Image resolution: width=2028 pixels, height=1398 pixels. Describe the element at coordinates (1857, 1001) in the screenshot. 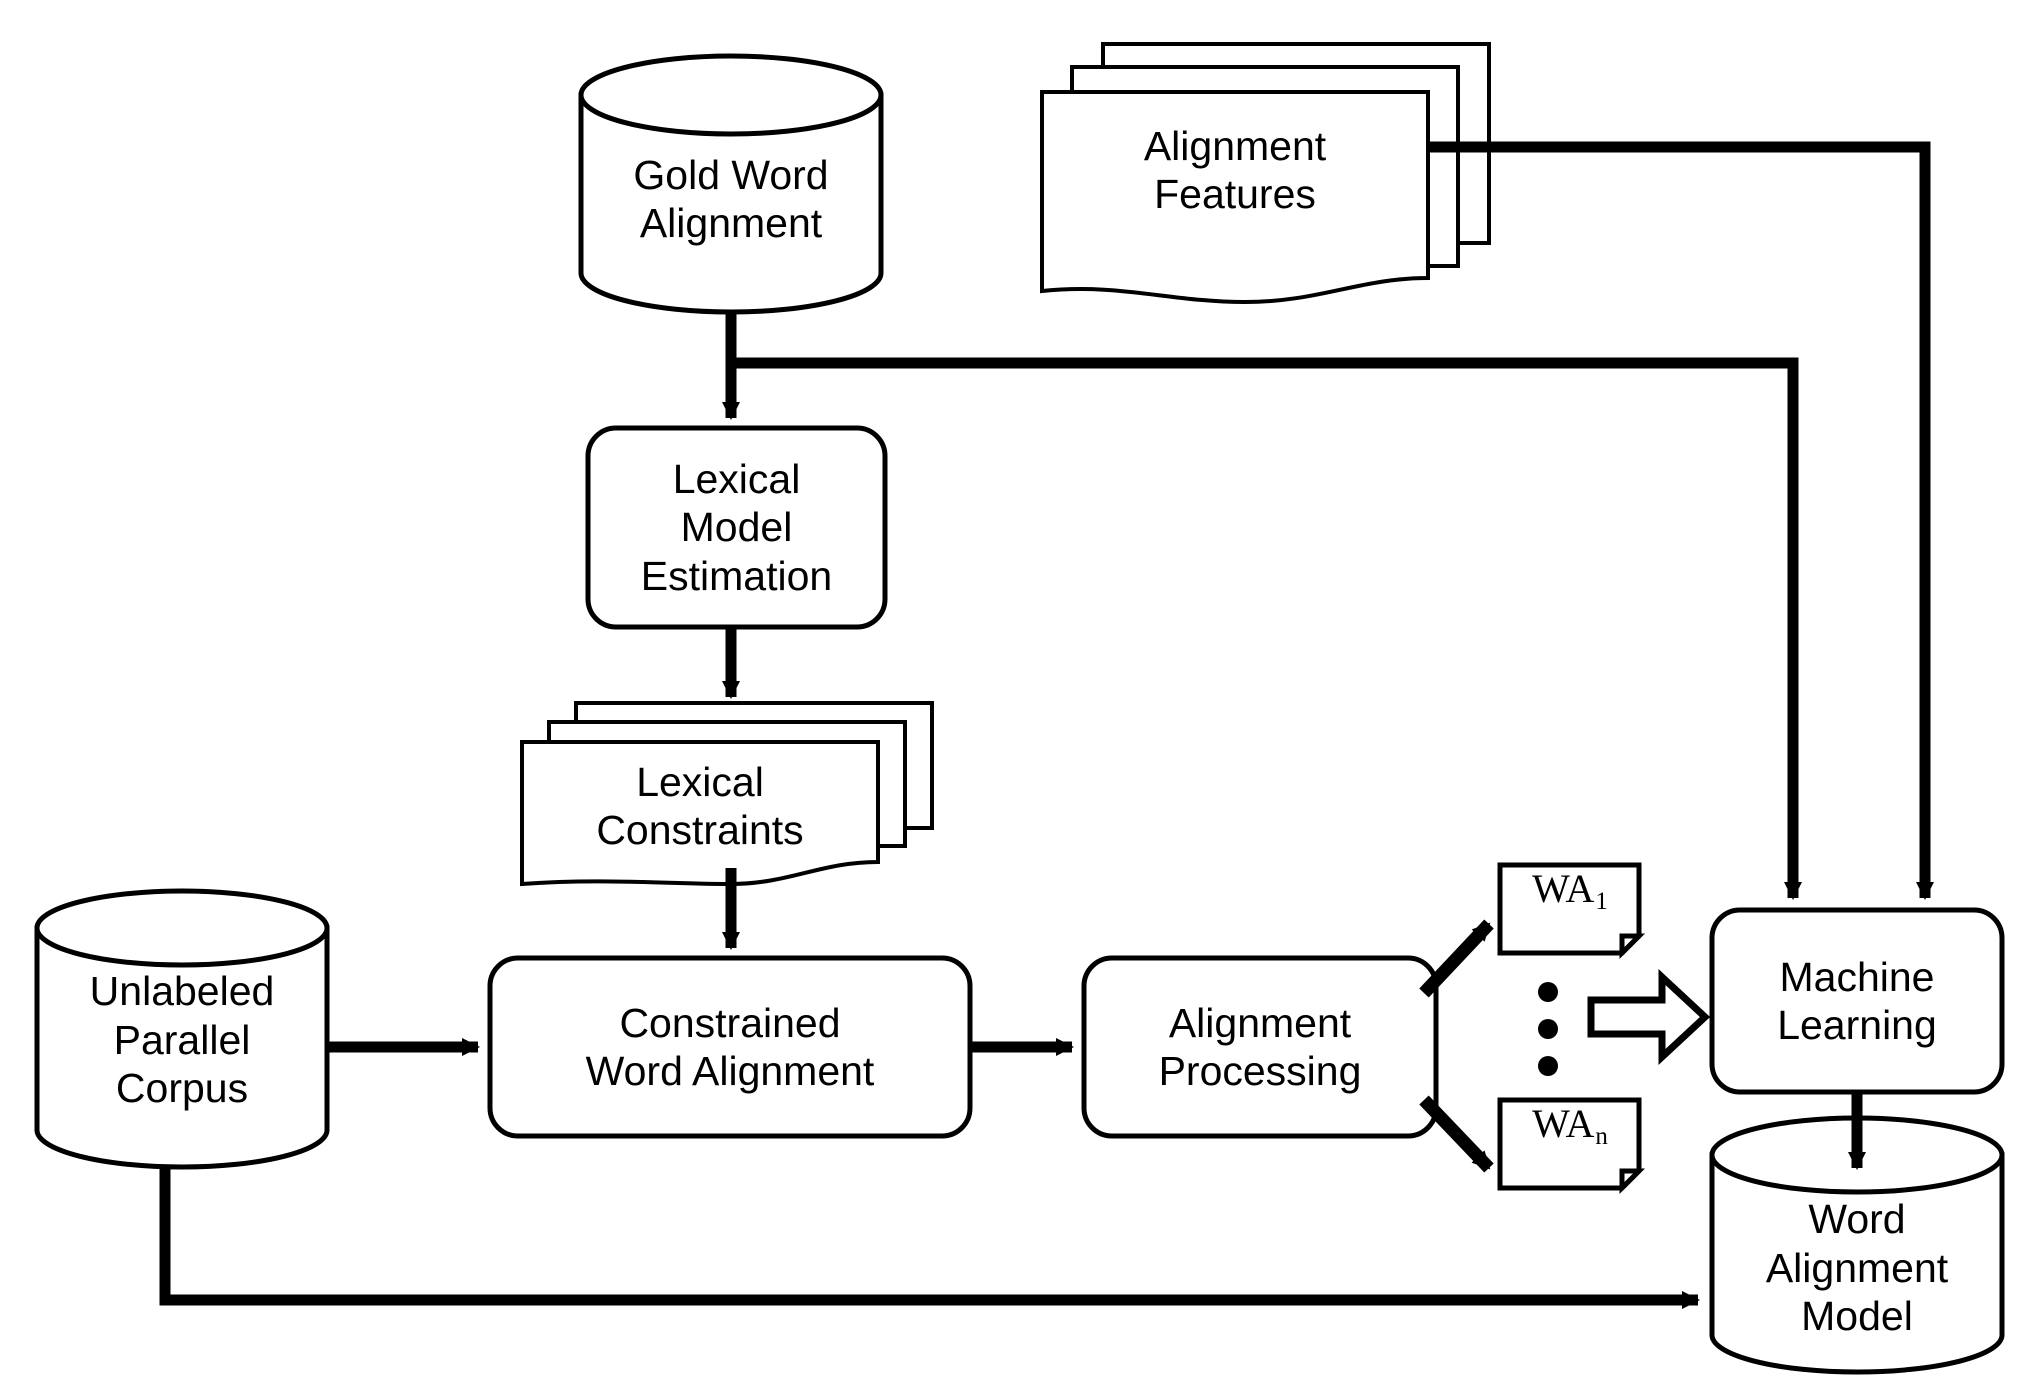

I see `node-machine-learning` at that location.